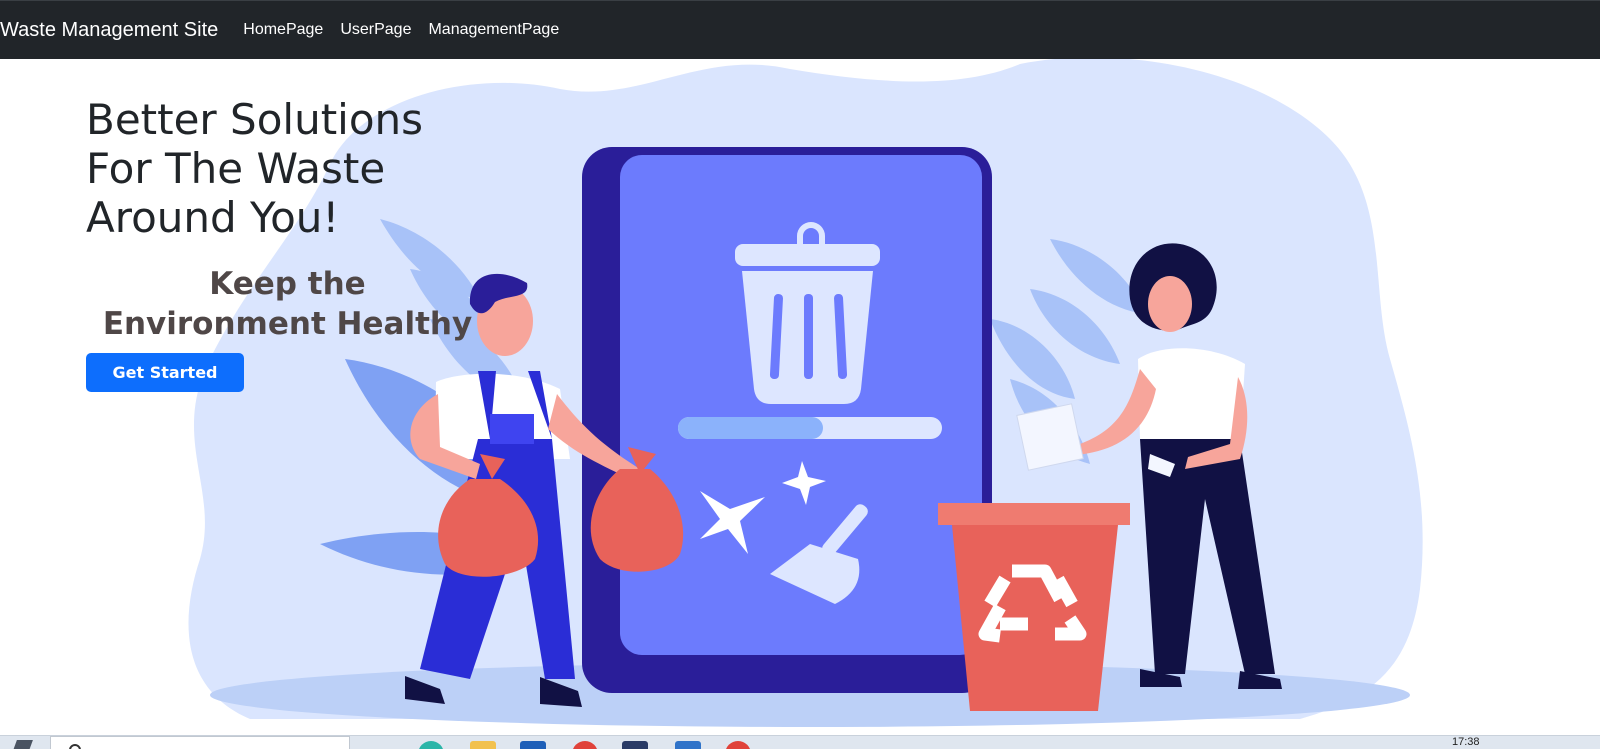 This screenshot has height=749, width=1600. I want to click on bin-lid, so click(1034, 514).